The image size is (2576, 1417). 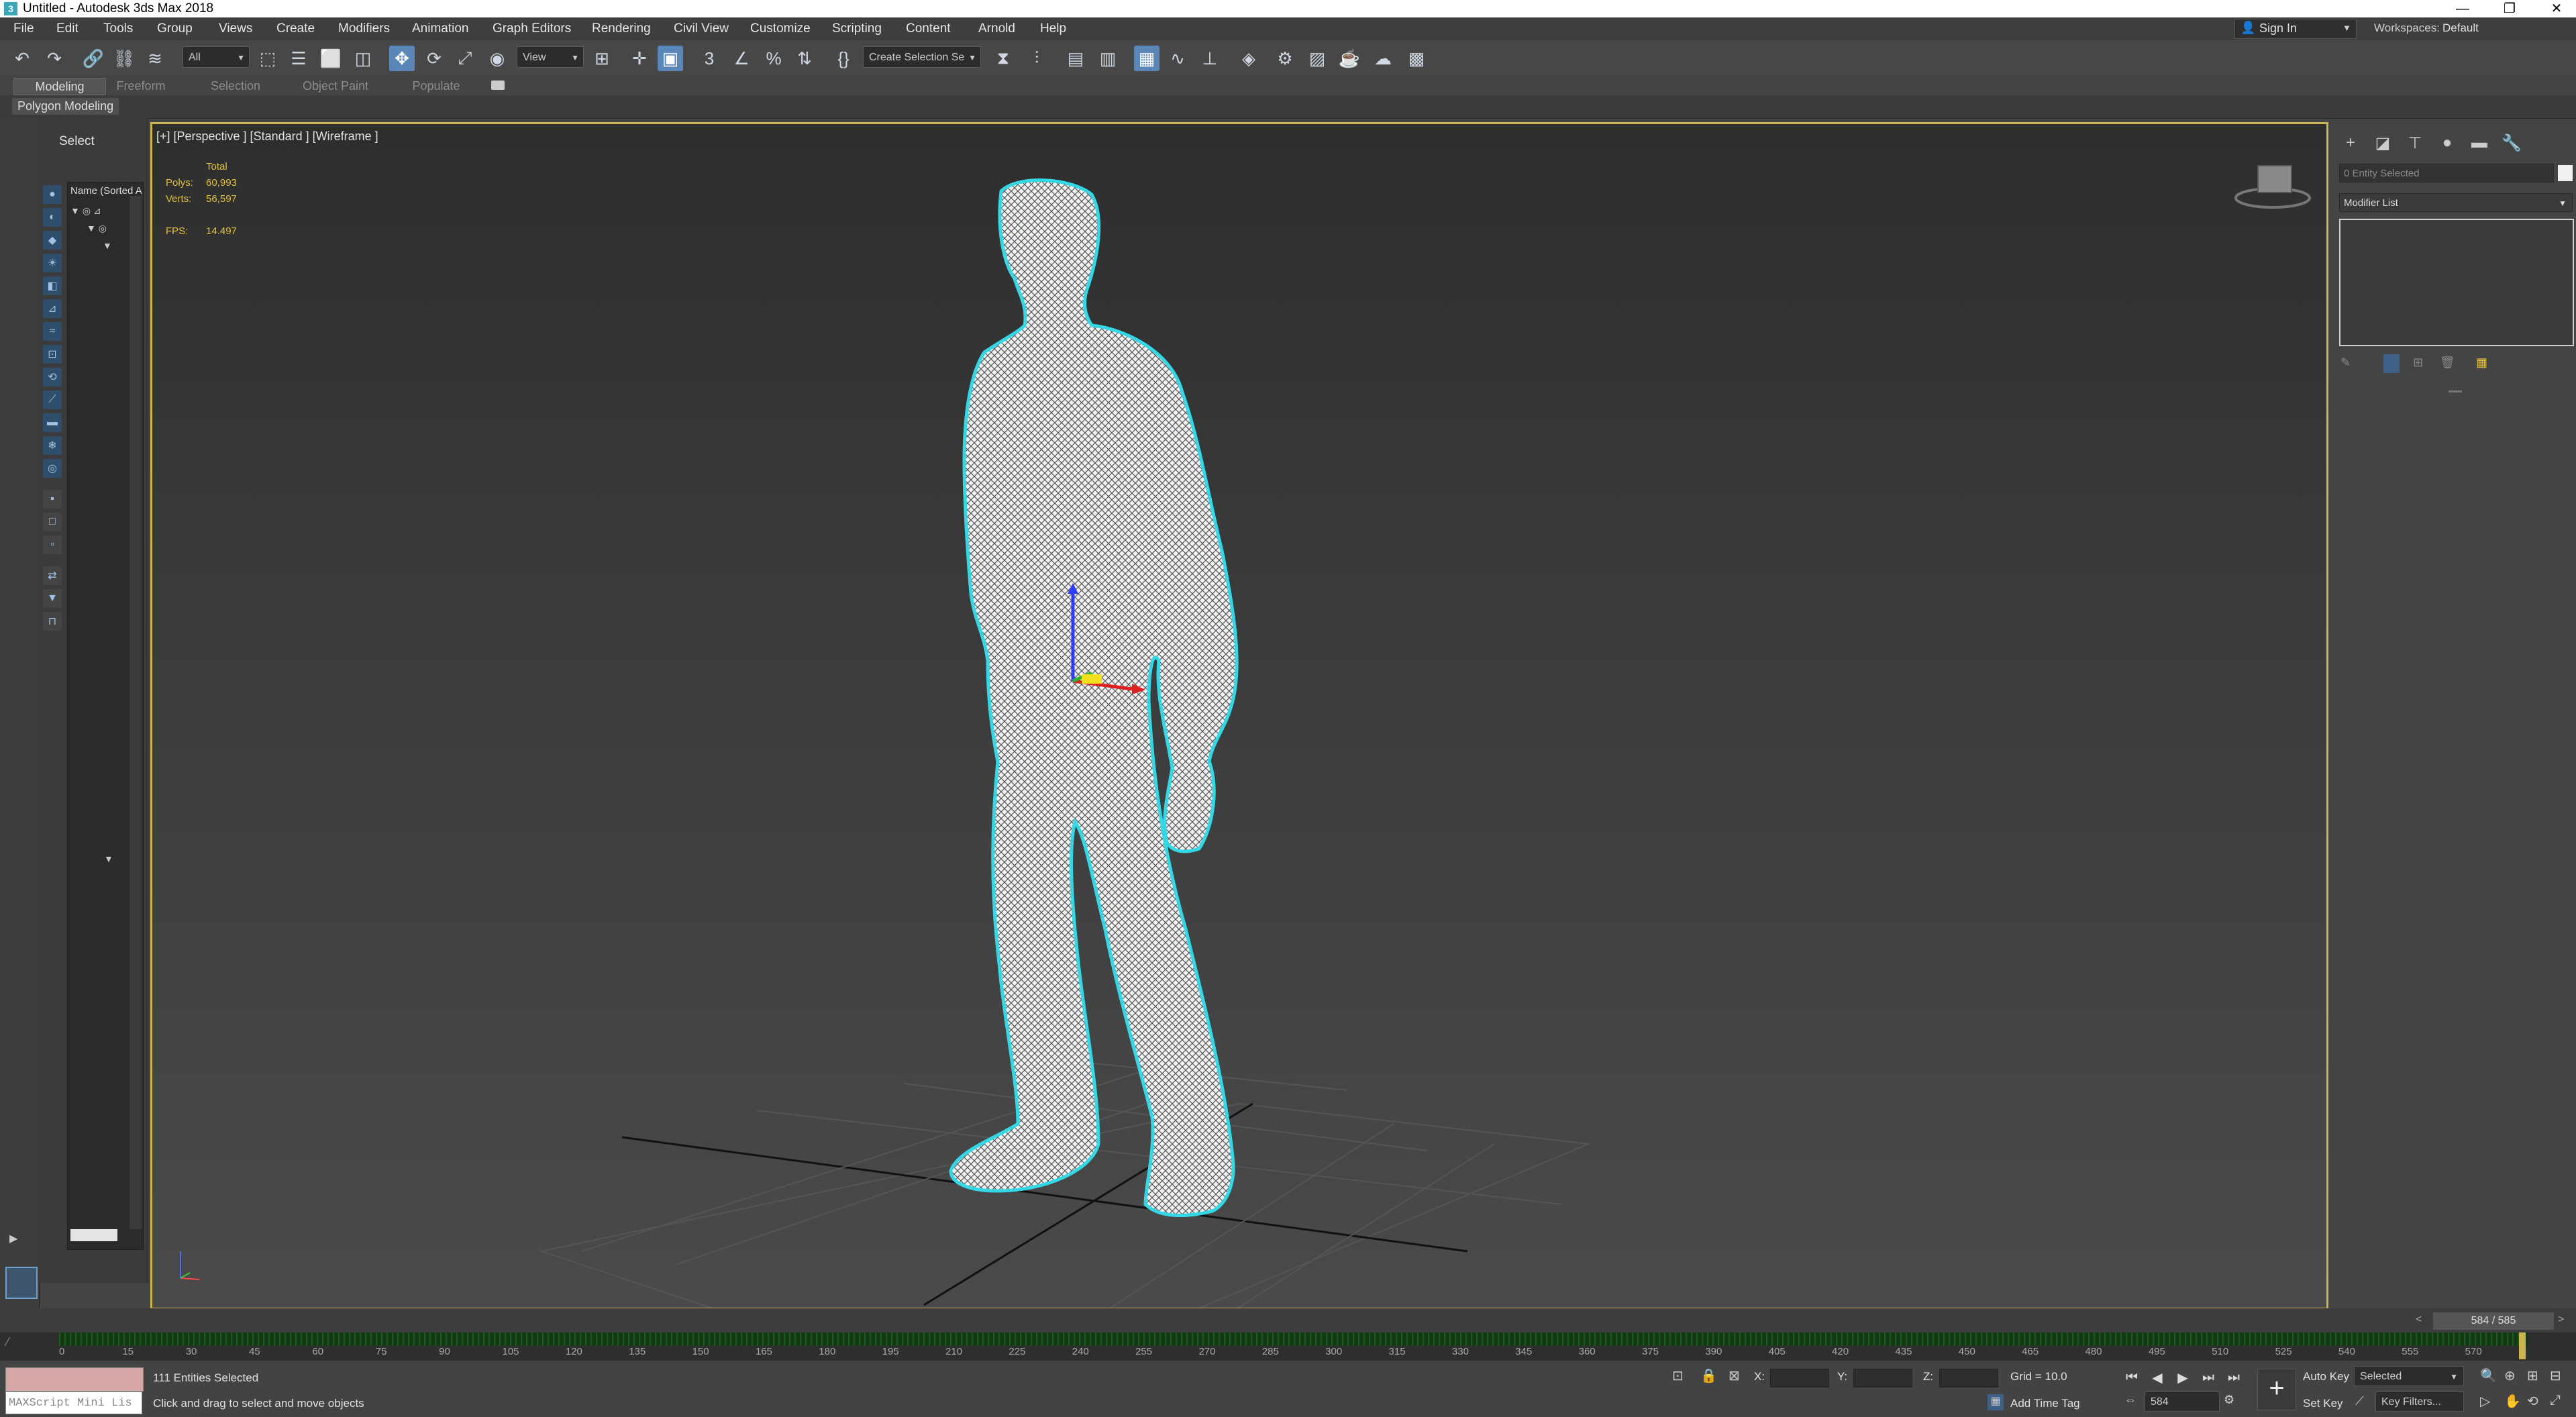 What do you see at coordinates (2345, 363) in the screenshot?
I see `pin-stack-icon: ✎` at bounding box center [2345, 363].